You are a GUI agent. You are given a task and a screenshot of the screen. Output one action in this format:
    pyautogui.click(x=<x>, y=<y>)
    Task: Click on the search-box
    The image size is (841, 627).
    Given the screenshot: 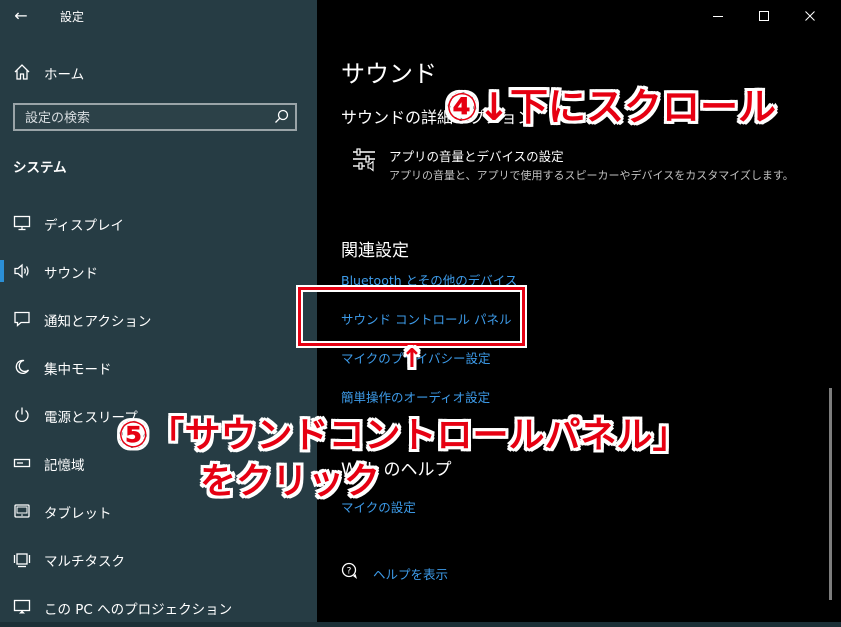 What is the action you would take?
    pyautogui.click(x=155, y=117)
    